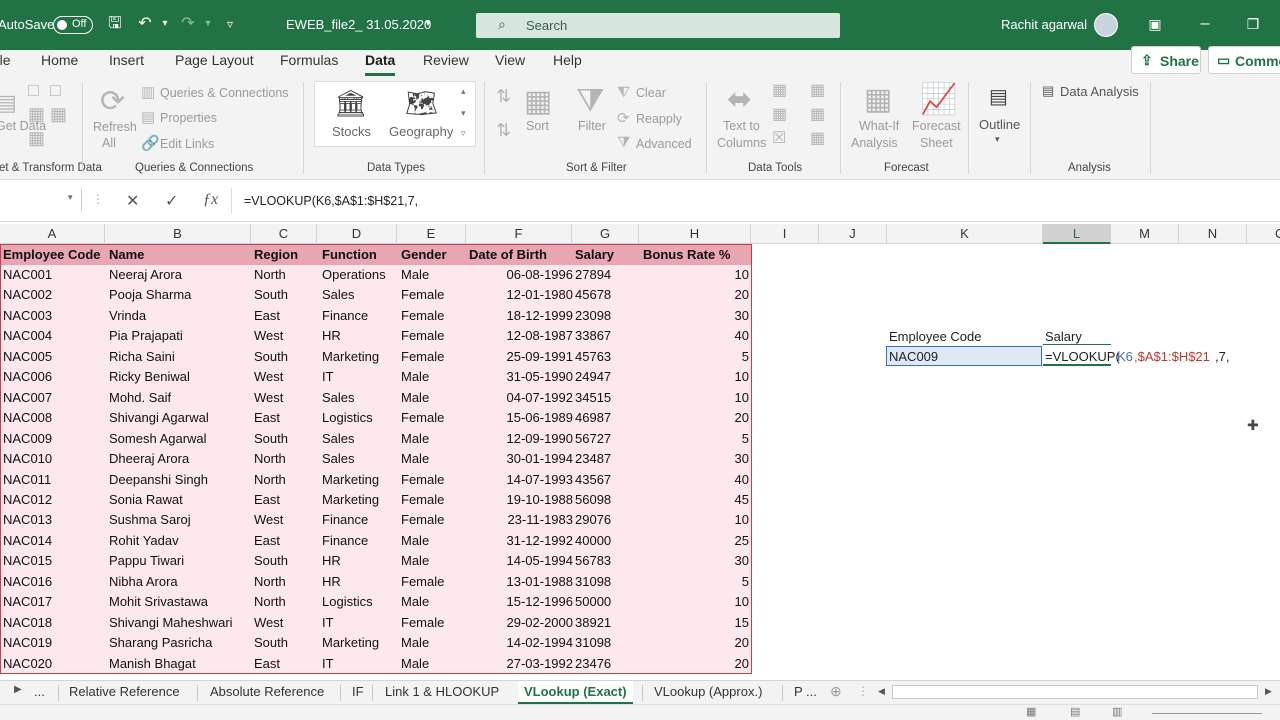 The height and width of the screenshot is (720, 1280). Describe the element at coordinates (431, 234) in the screenshot. I see `column-header-e: E` at that location.